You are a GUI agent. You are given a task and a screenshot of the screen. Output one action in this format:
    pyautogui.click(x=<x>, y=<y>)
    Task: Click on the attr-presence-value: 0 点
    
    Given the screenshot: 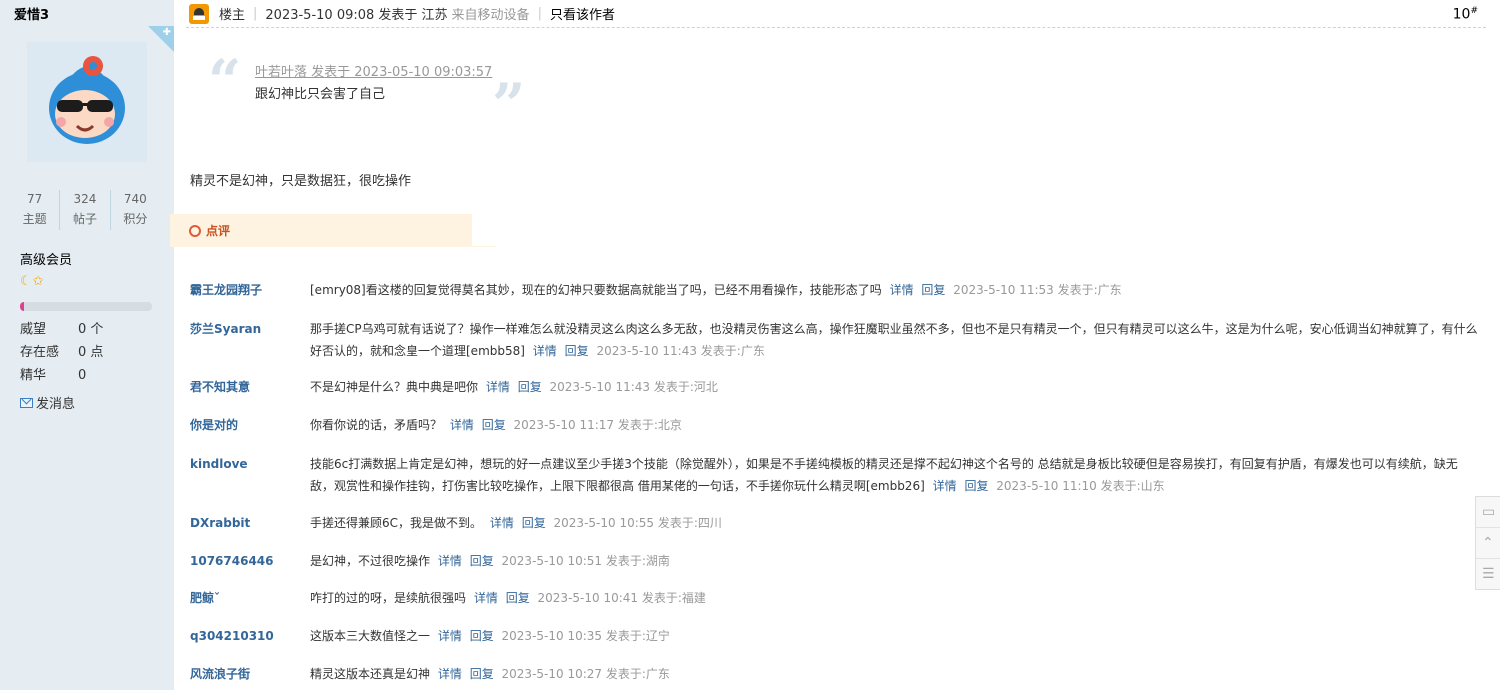 What is the action you would take?
    pyautogui.click(x=91, y=352)
    